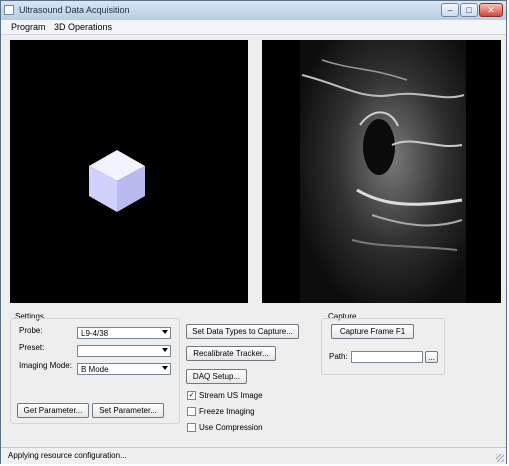 Image resolution: width=509 pixels, height=466 pixels. Describe the element at coordinates (83, 27) in the screenshot. I see `menu-3d-operations: 3D Operations` at that location.